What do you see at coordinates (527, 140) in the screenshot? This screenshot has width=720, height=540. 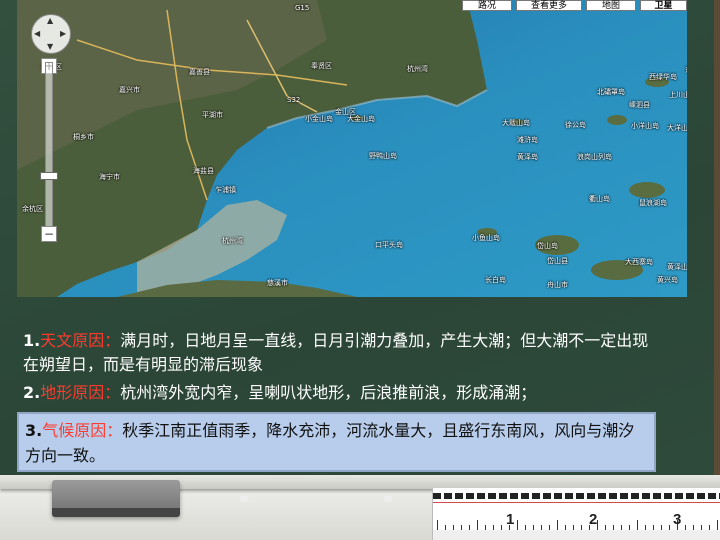 I see `map-place-label: 滩浒岛` at bounding box center [527, 140].